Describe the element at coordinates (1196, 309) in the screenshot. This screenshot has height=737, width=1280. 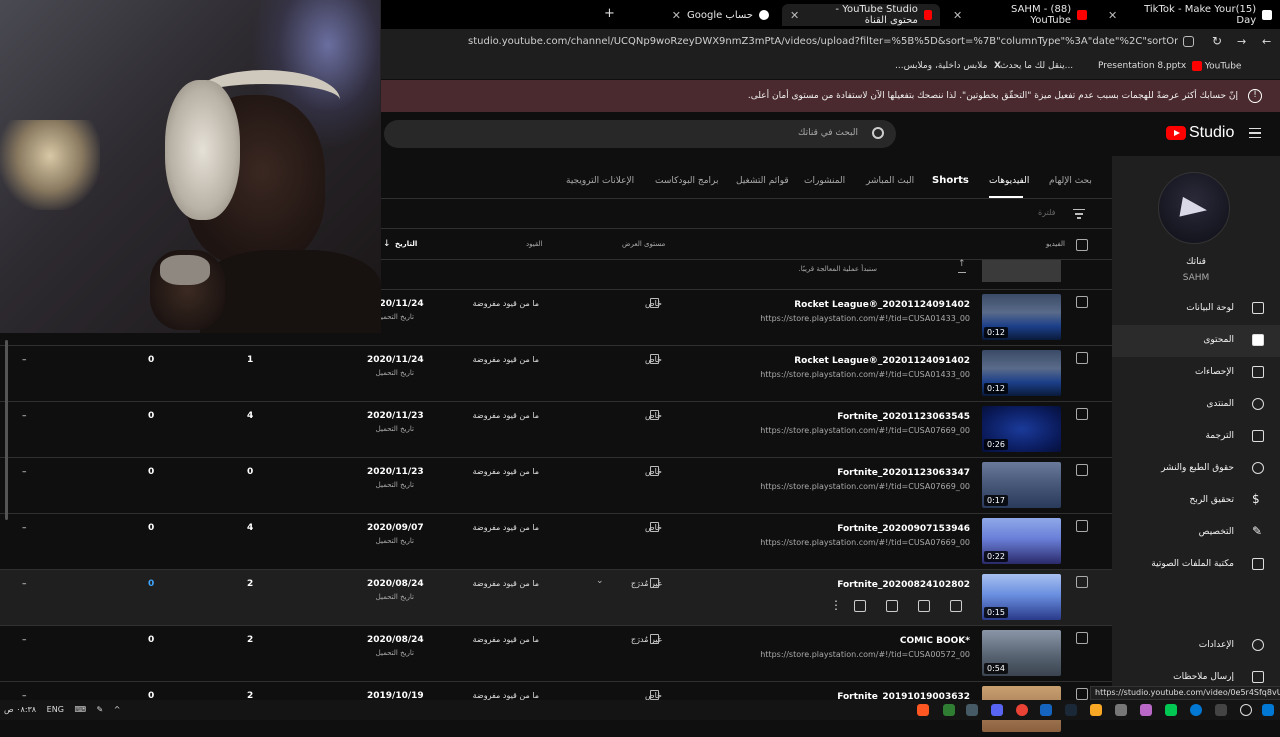
I see `sidebar-item-dashboard: لوحة البيانات` at that location.